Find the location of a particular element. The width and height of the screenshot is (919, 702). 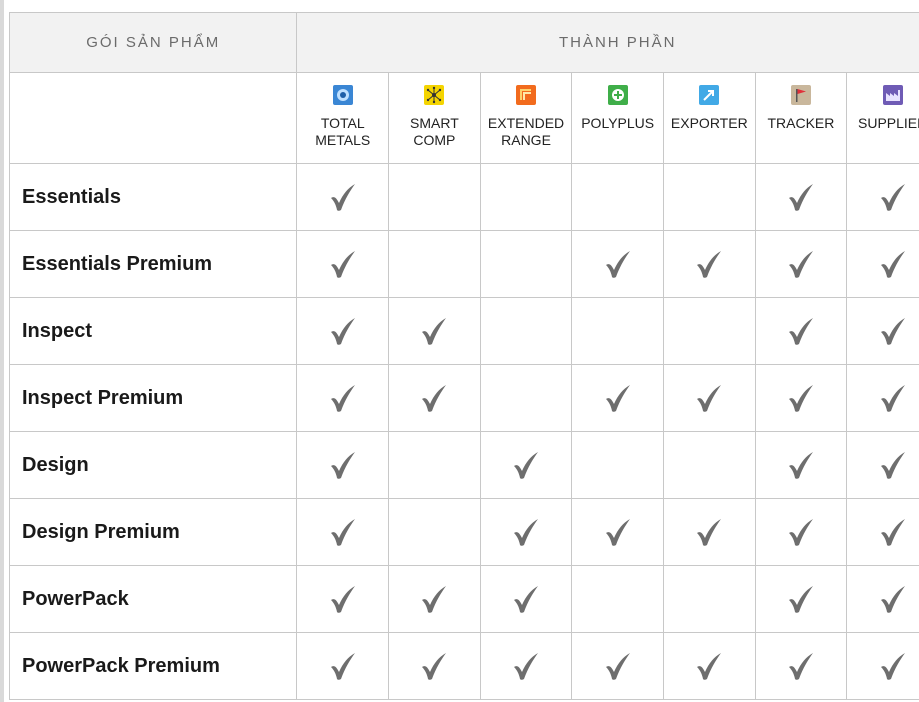

component-header: TRACKER is located at coordinates (801, 102).